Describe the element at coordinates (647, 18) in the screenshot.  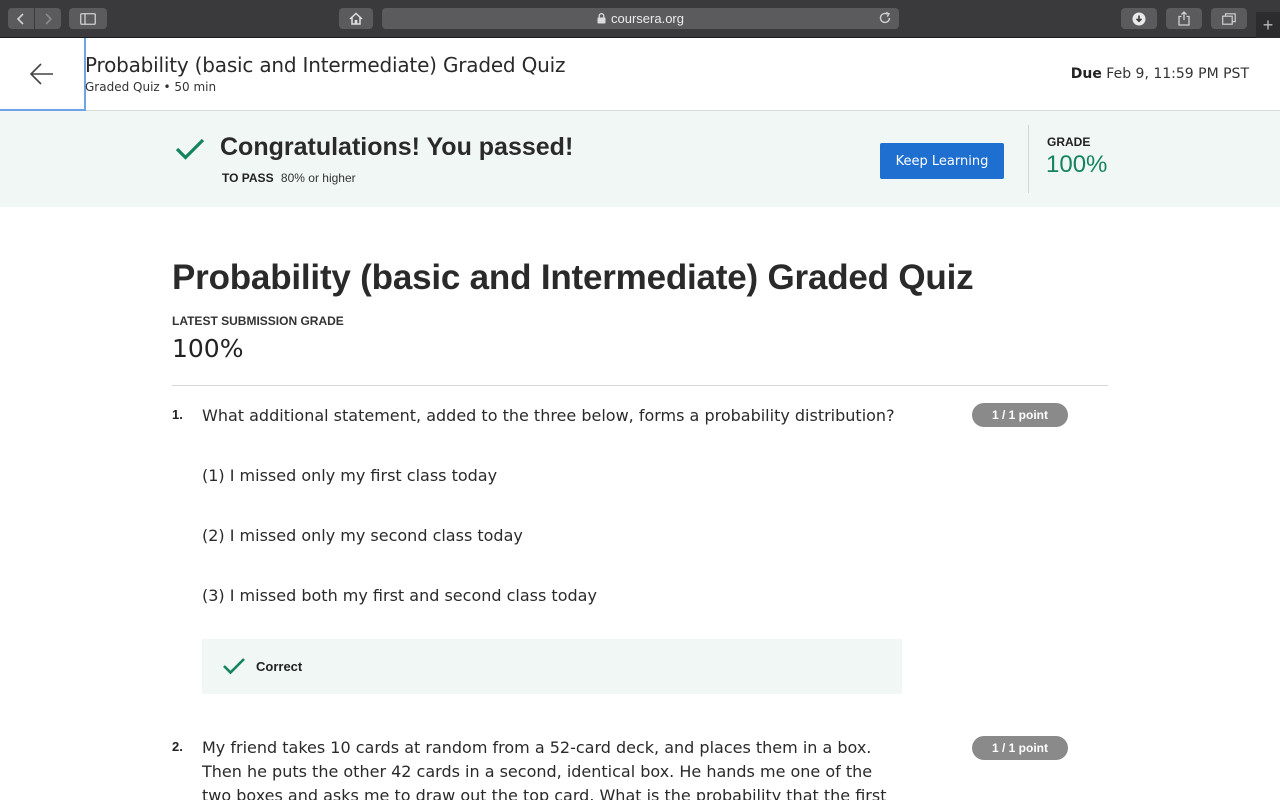
I see `url-text: coursera.org` at that location.